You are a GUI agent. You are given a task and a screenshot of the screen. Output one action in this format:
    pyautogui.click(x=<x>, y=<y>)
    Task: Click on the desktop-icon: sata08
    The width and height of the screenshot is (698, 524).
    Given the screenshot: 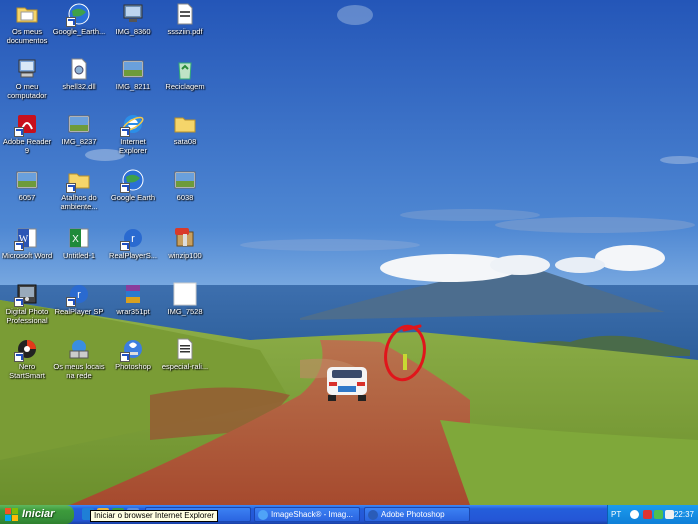 What is the action you would take?
    pyautogui.click(x=185, y=129)
    